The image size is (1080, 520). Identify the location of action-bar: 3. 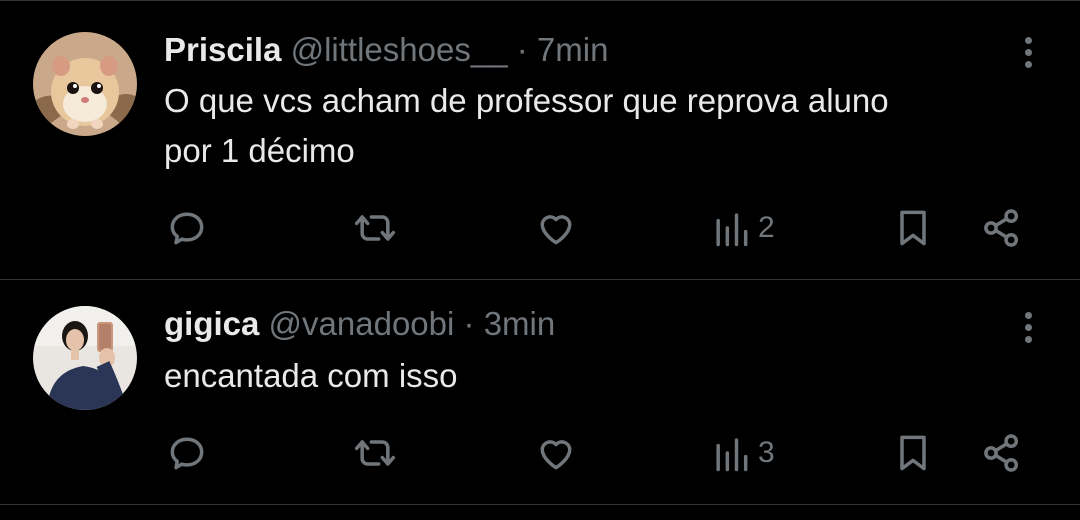
(540, 453).